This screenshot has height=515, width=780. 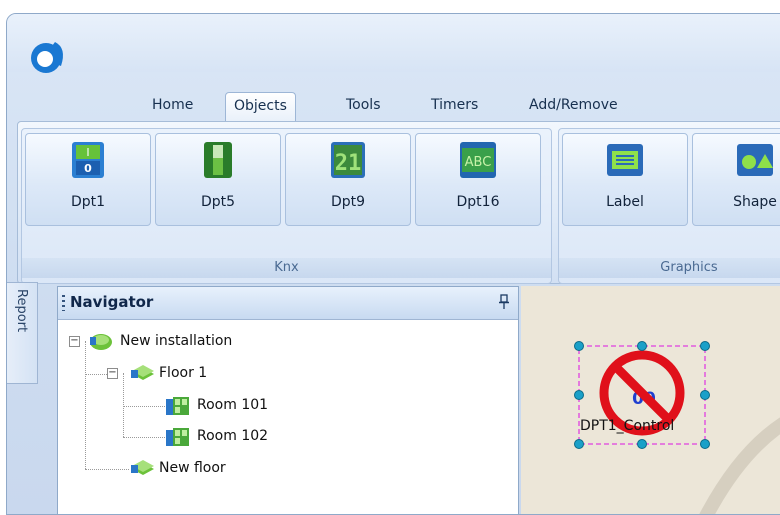 I want to click on dpt1-switch-icon: I 0, so click(x=88, y=160).